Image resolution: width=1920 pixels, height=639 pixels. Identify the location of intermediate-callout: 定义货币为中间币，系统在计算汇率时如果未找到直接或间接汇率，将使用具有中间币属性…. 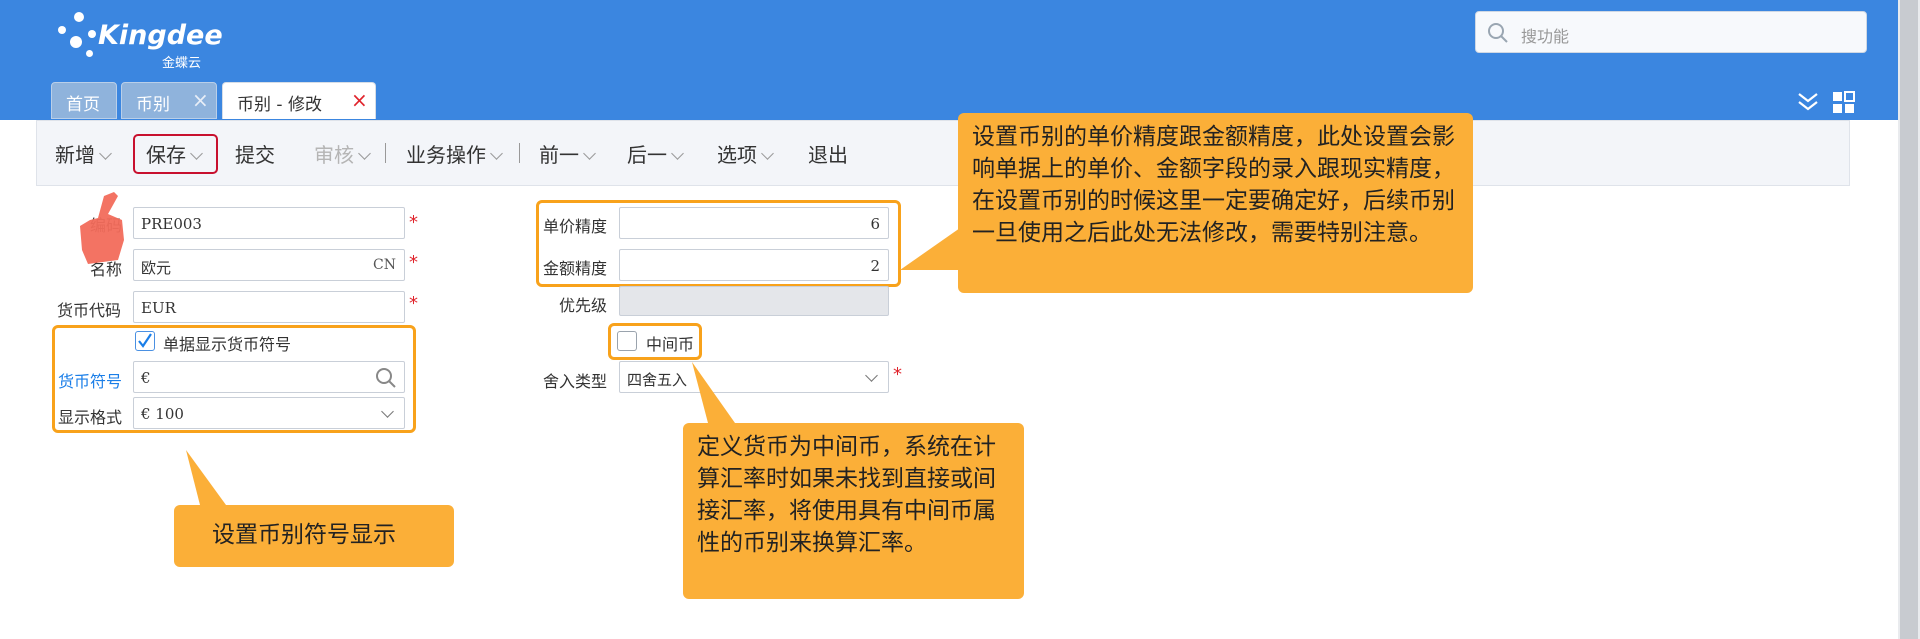
(853, 511).